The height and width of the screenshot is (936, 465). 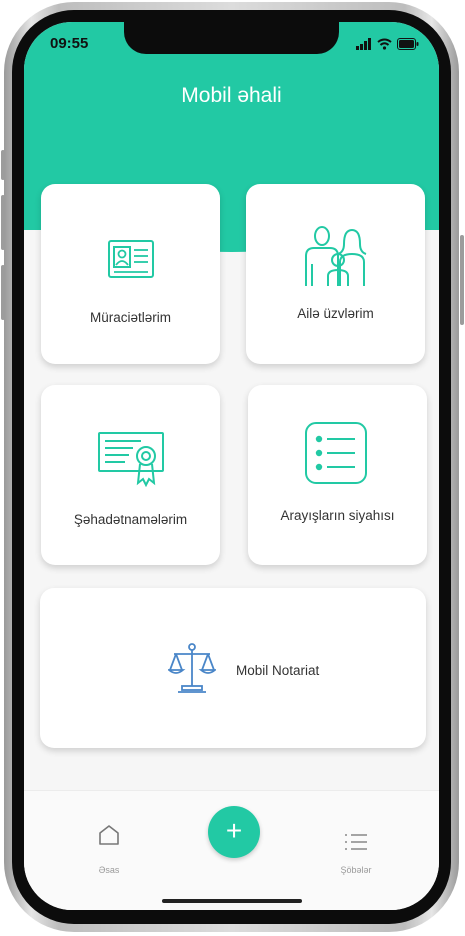 I want to click on signal-icon, so click(x=363, y=44).